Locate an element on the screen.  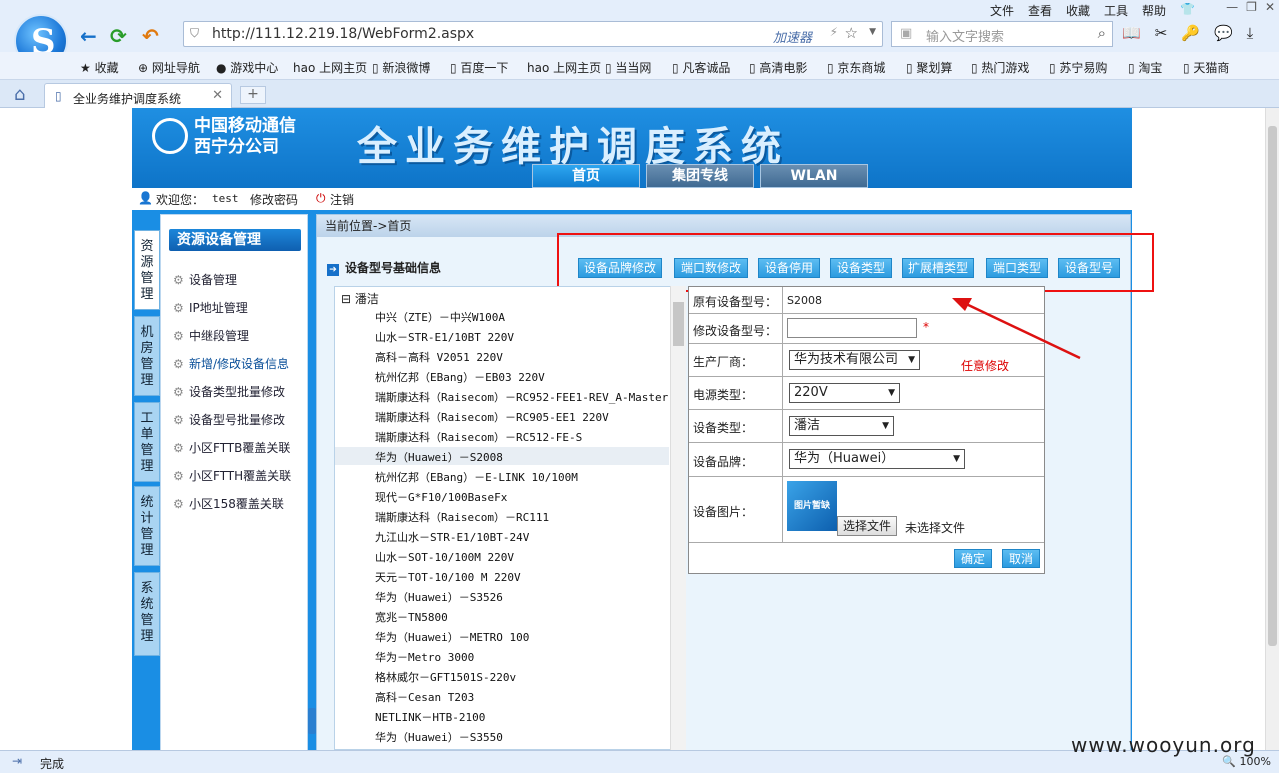
menu-file: 文件 is located at coordinates (1002, 10).